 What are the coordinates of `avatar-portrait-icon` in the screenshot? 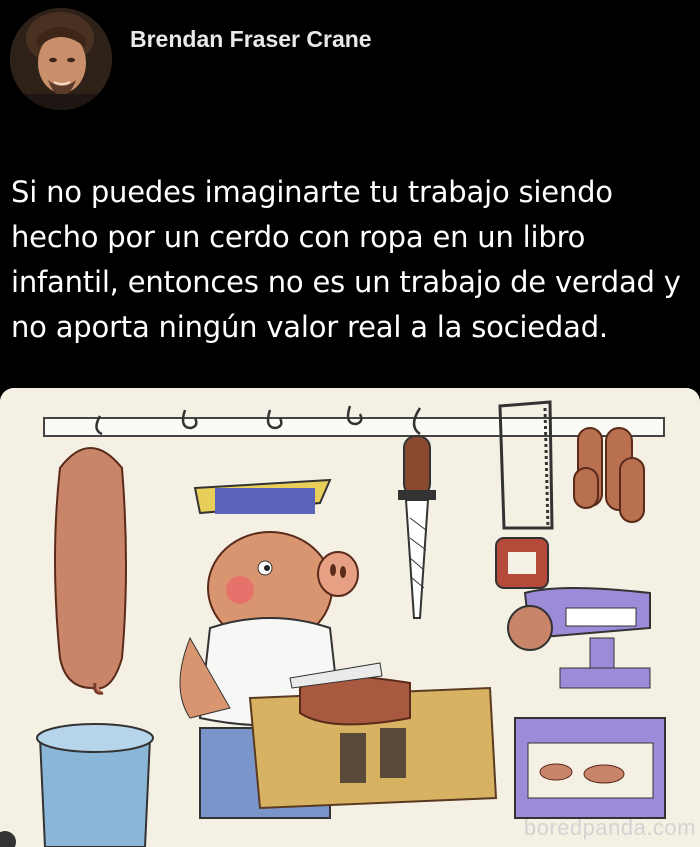 It's located at (61, 59).